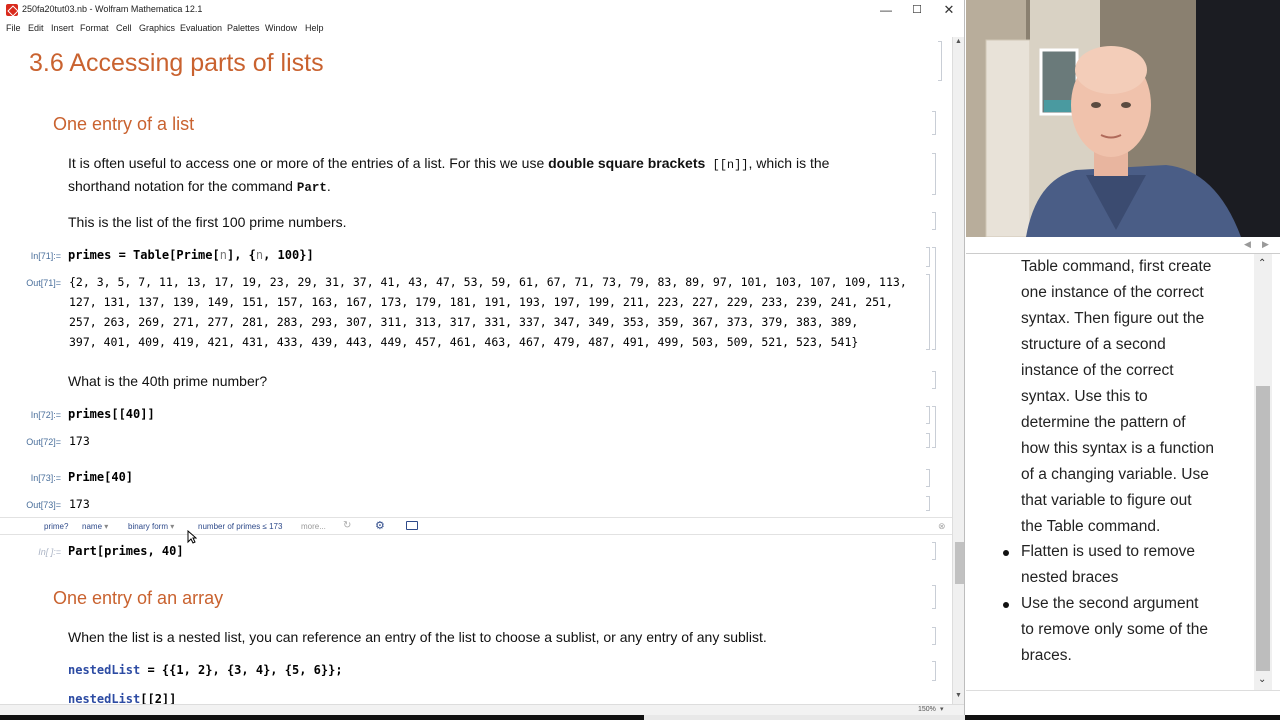 This screenshot has height=720, width=1280. I want to click on suggestion-name: name ▾, so click(95, 526).